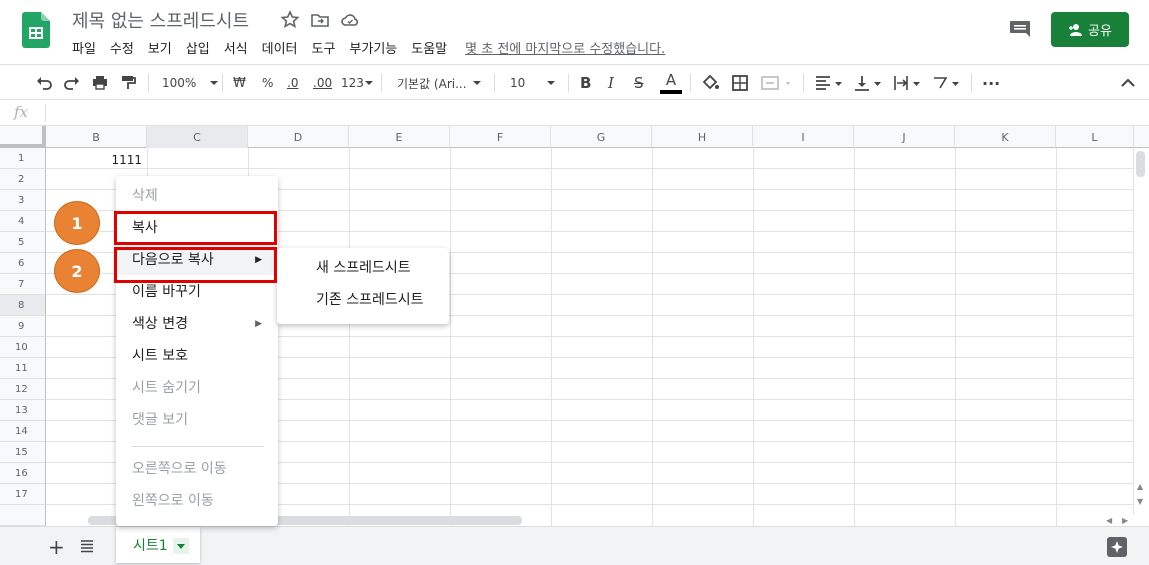 The image size is (1149, 565). I want to click on menu-data: 데이터, so click(280, 48).